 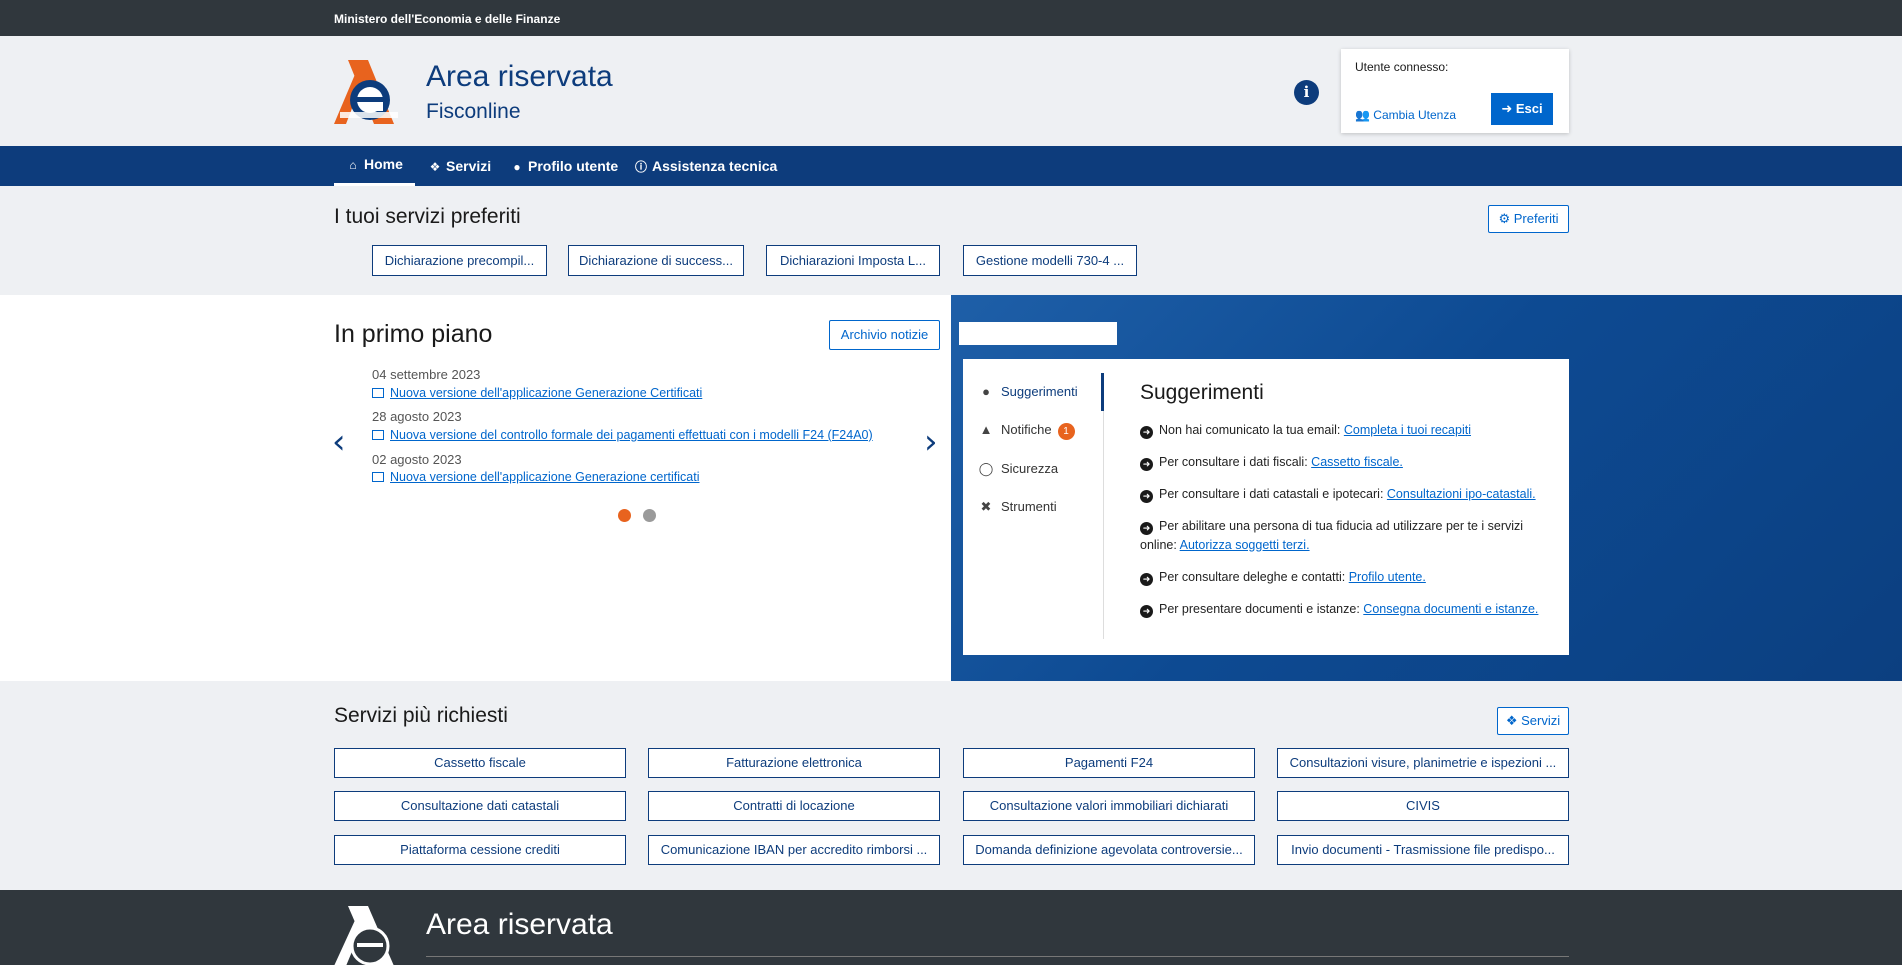 What do you see at coordinates (1387, 577) in the screenshot?
I see `suggestion-link: Profilo utente.` at bounding box center [1387, 577].